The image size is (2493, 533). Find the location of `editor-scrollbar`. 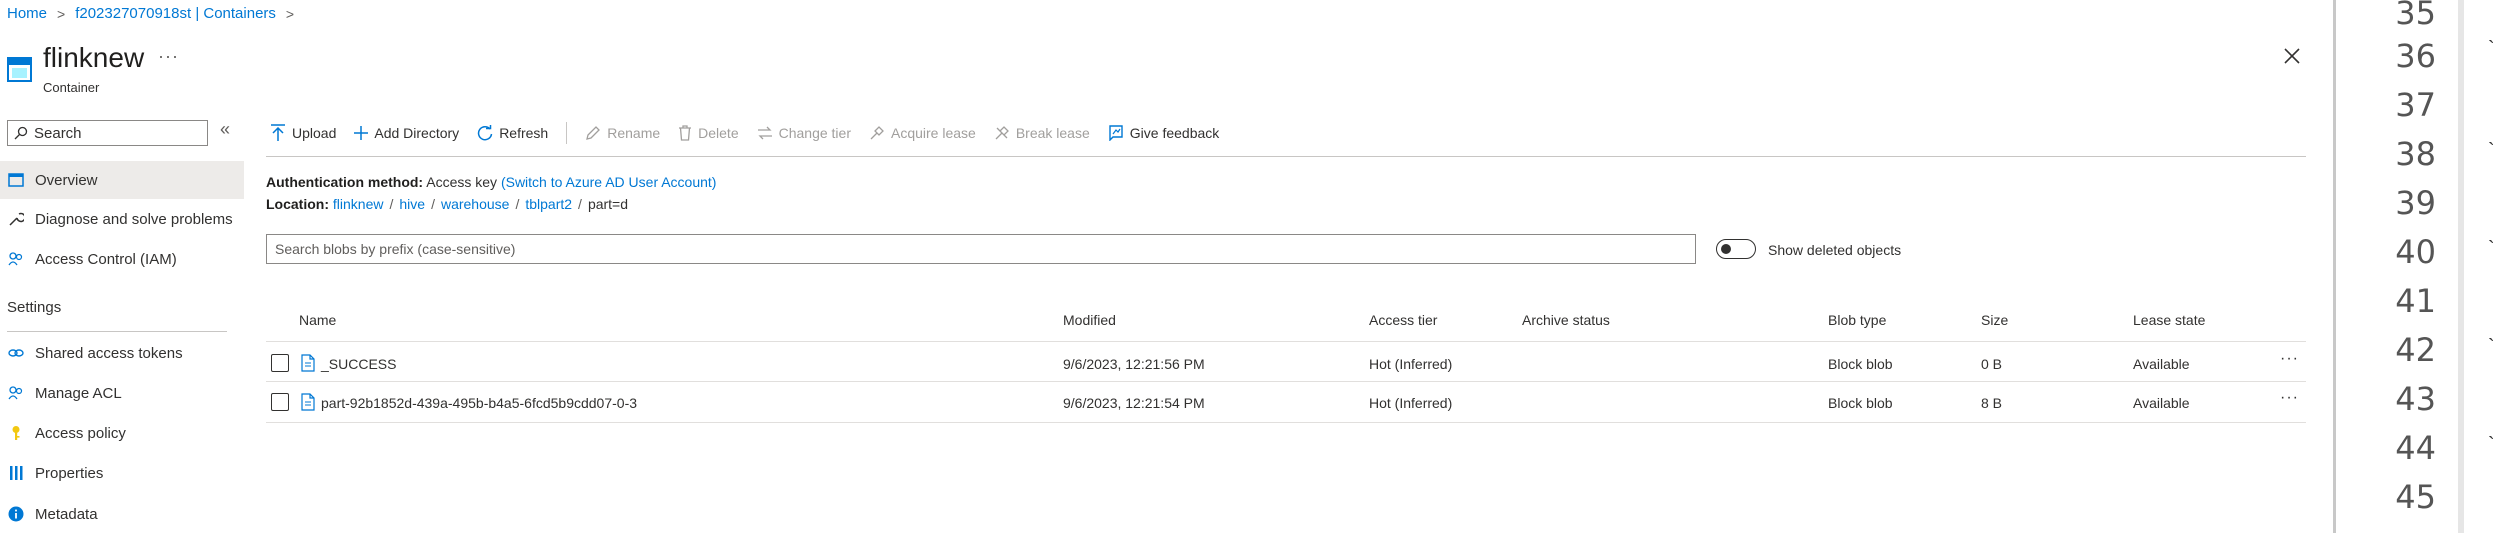

editor-scrollbar is located at coordinates (2461, 266).